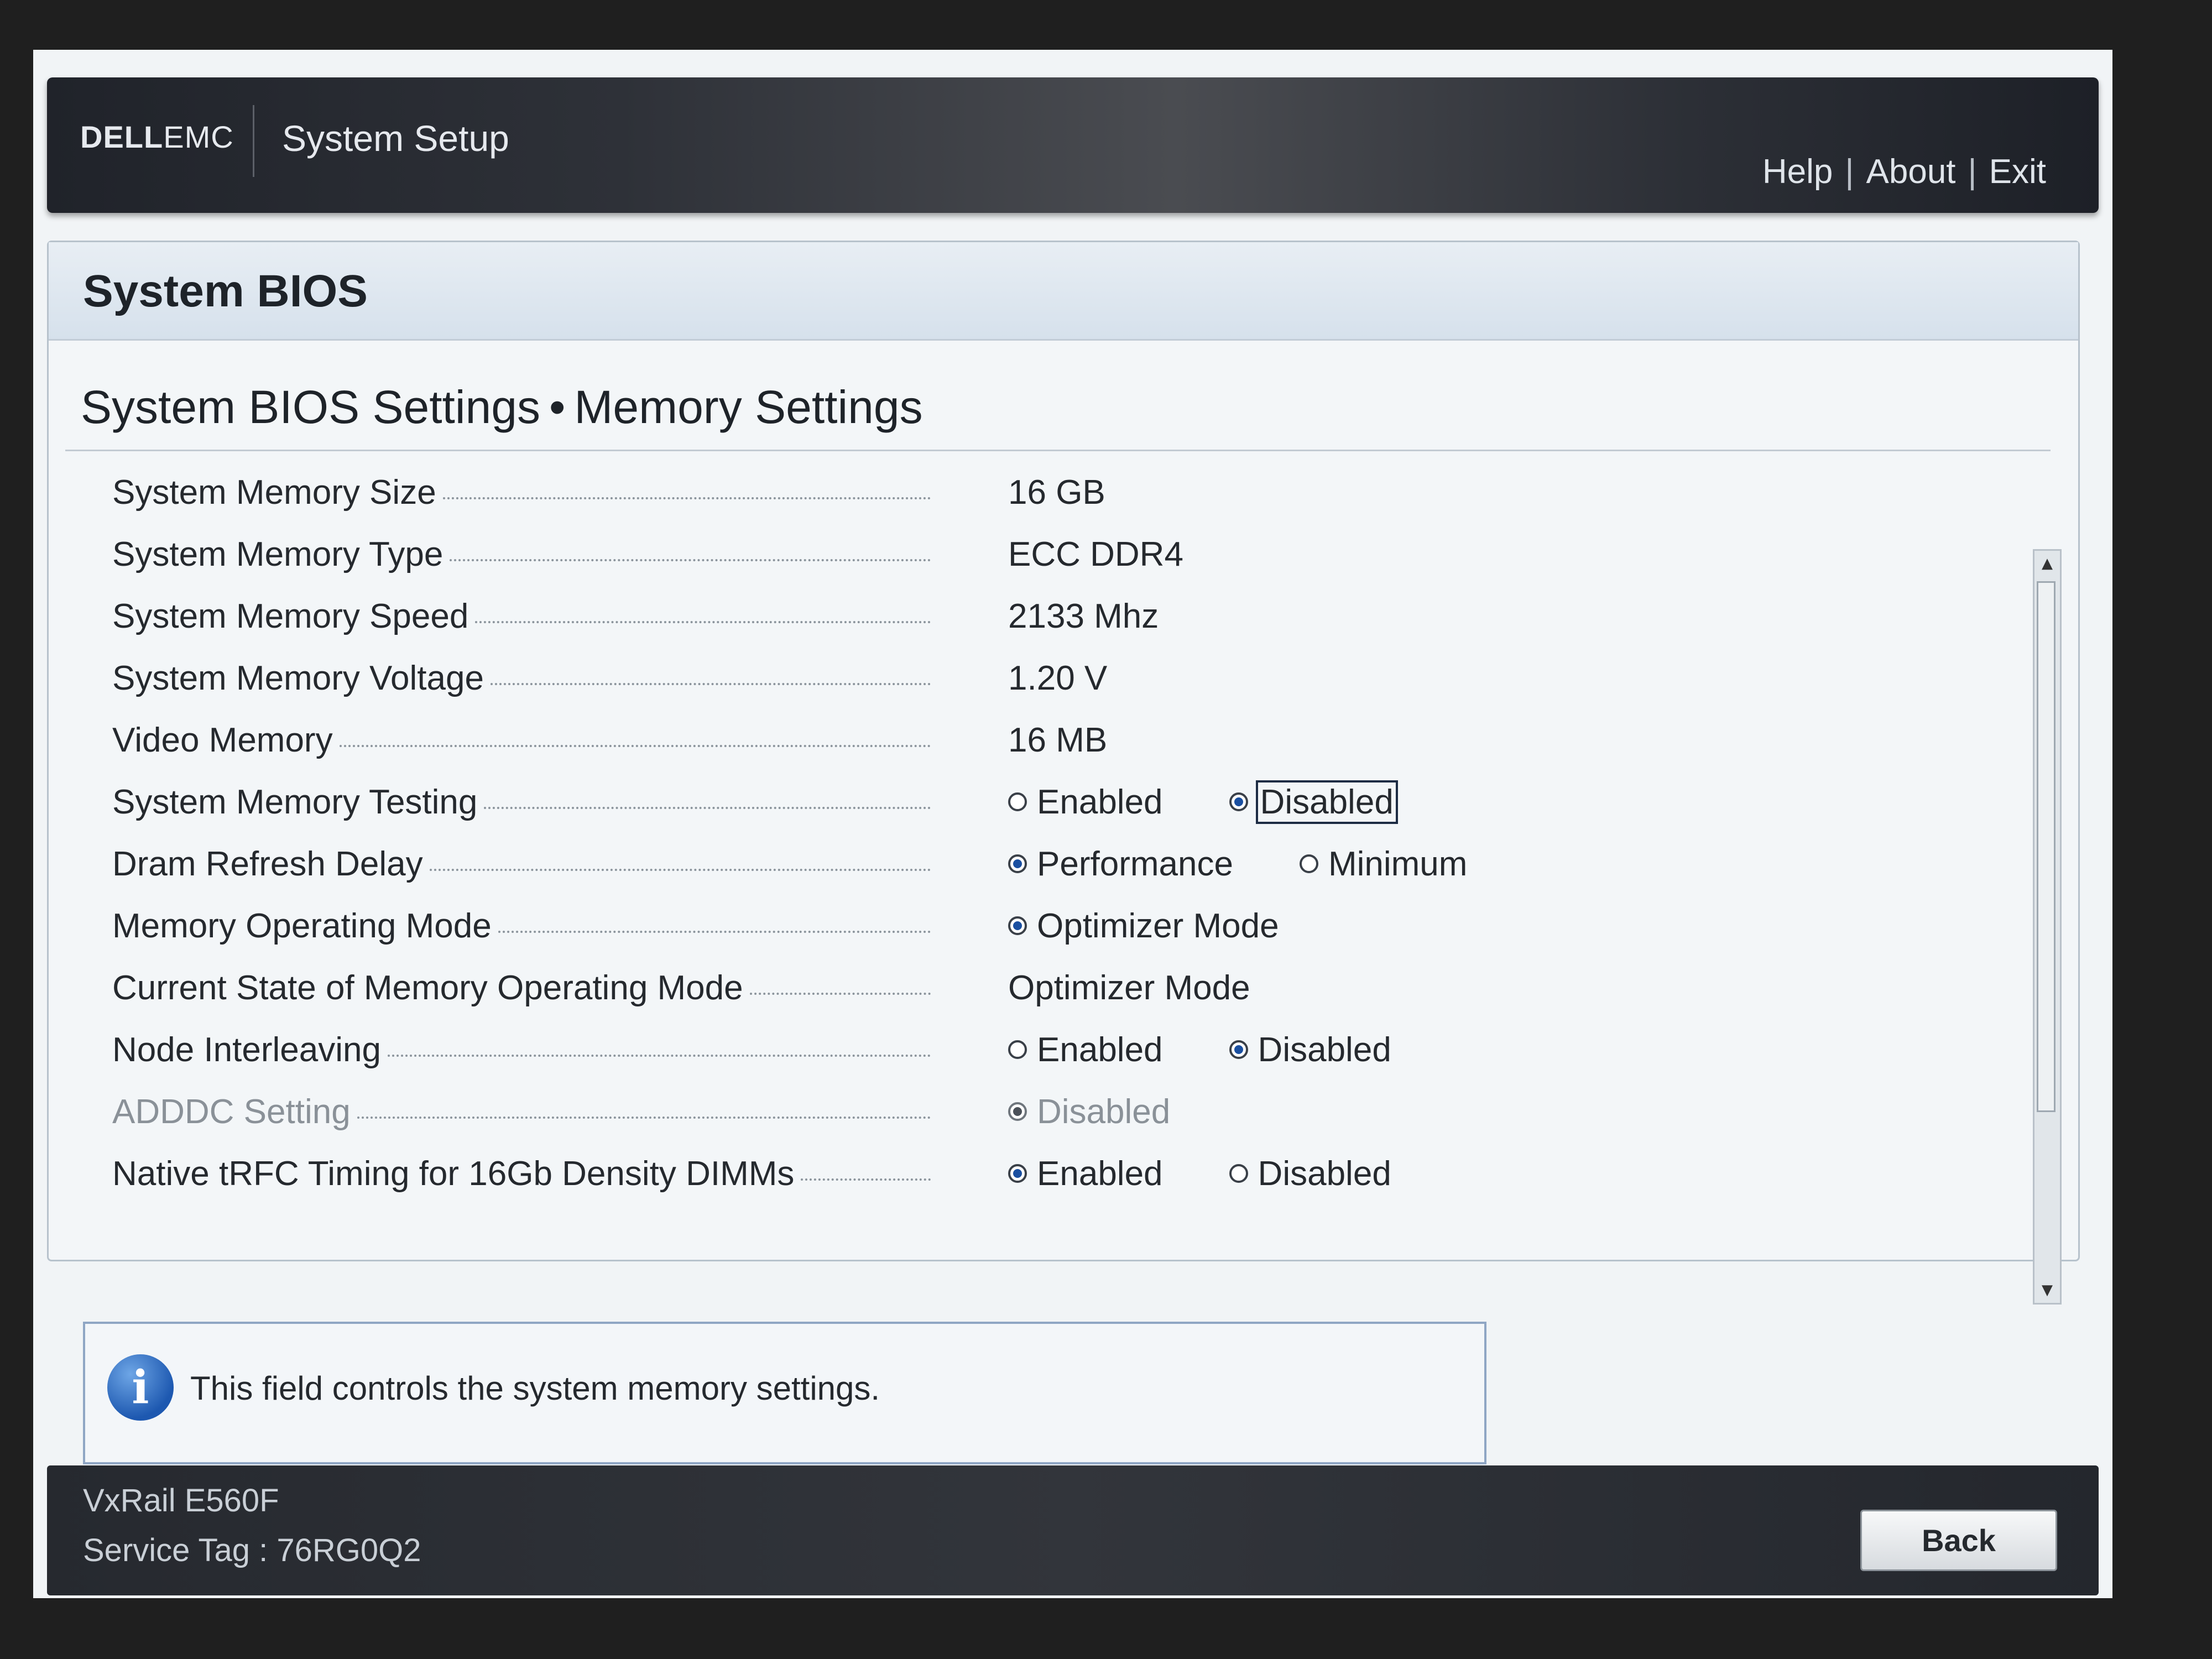  I want to click on radio-group-memory-testing: Enabled Disabled, so click(1235, 802).